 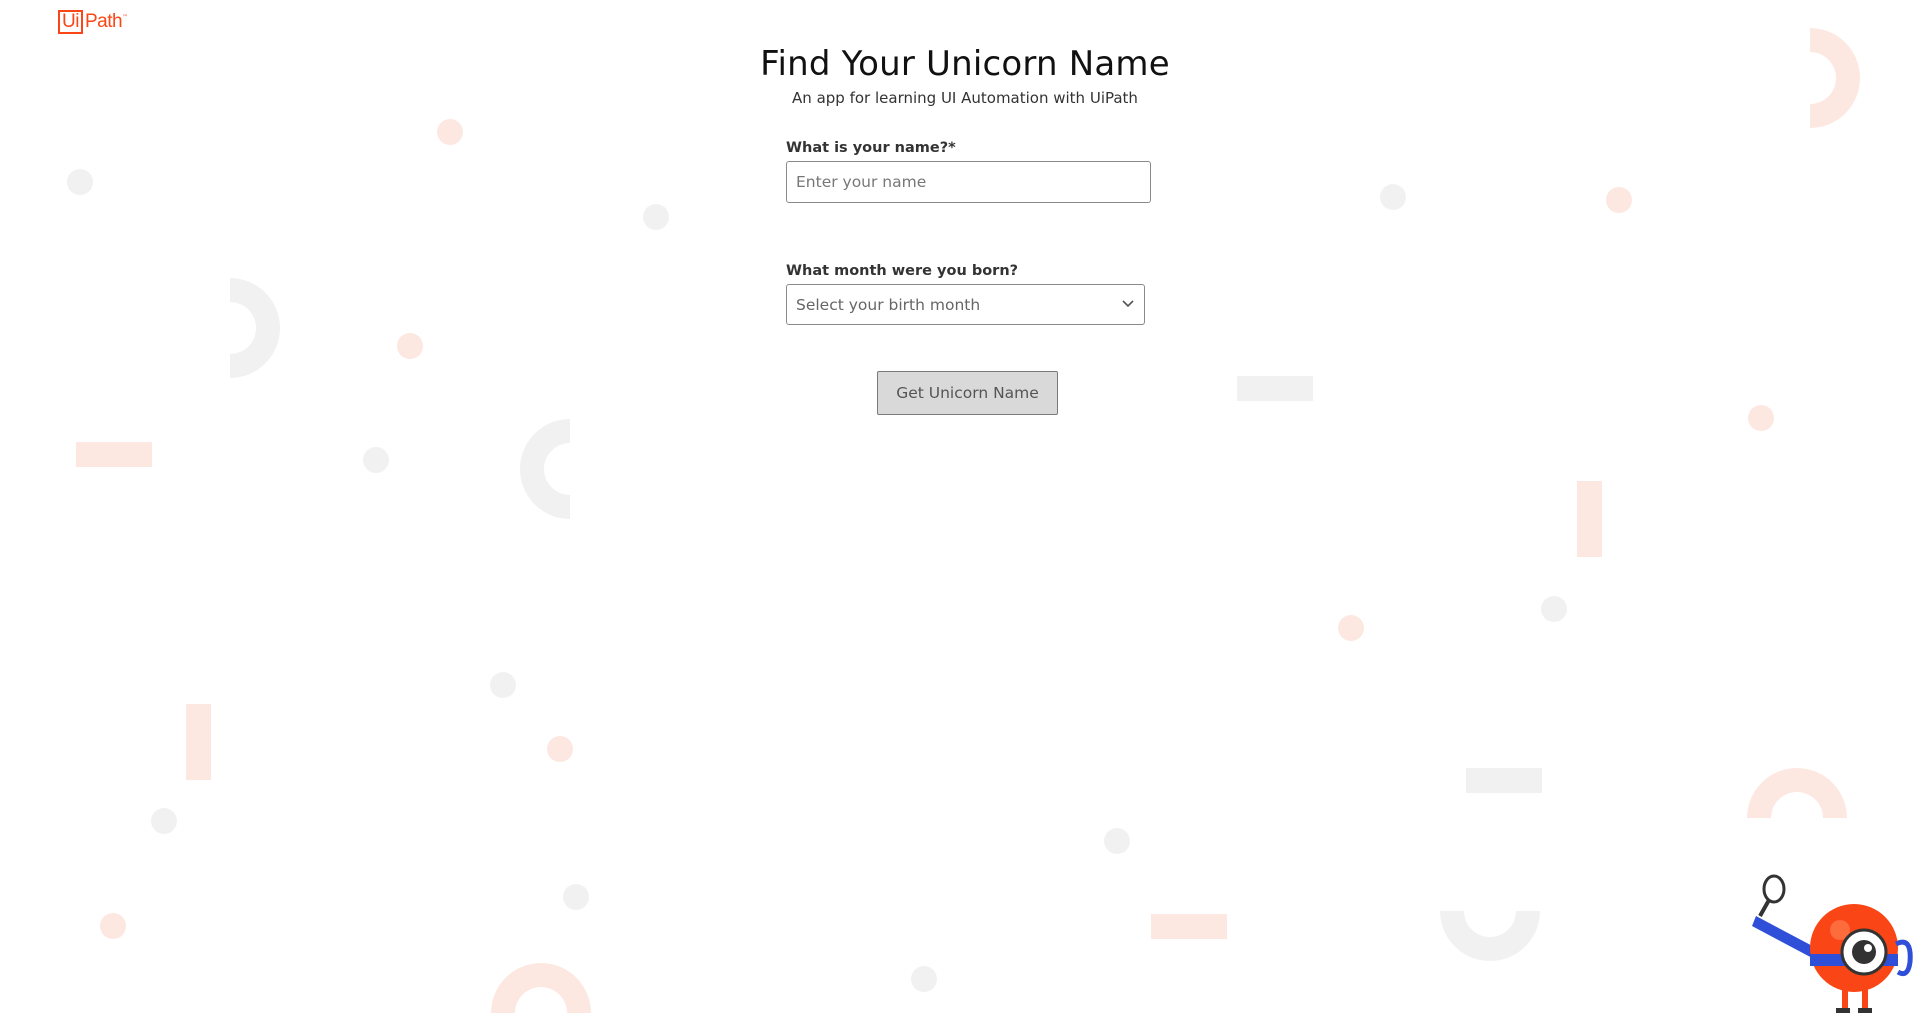 I want to click on get-unicorn-name-button: Get Unicorn Name, so click(x=967, y=393).